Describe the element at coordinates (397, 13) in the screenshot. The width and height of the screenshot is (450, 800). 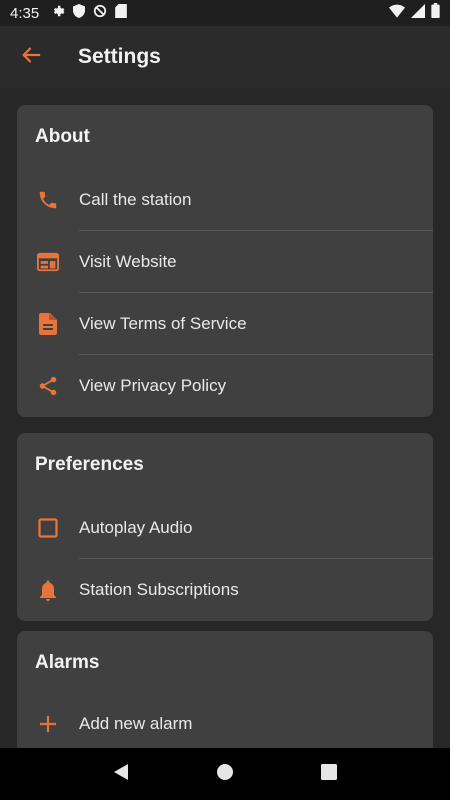
I see `wifi-icon` at that location.